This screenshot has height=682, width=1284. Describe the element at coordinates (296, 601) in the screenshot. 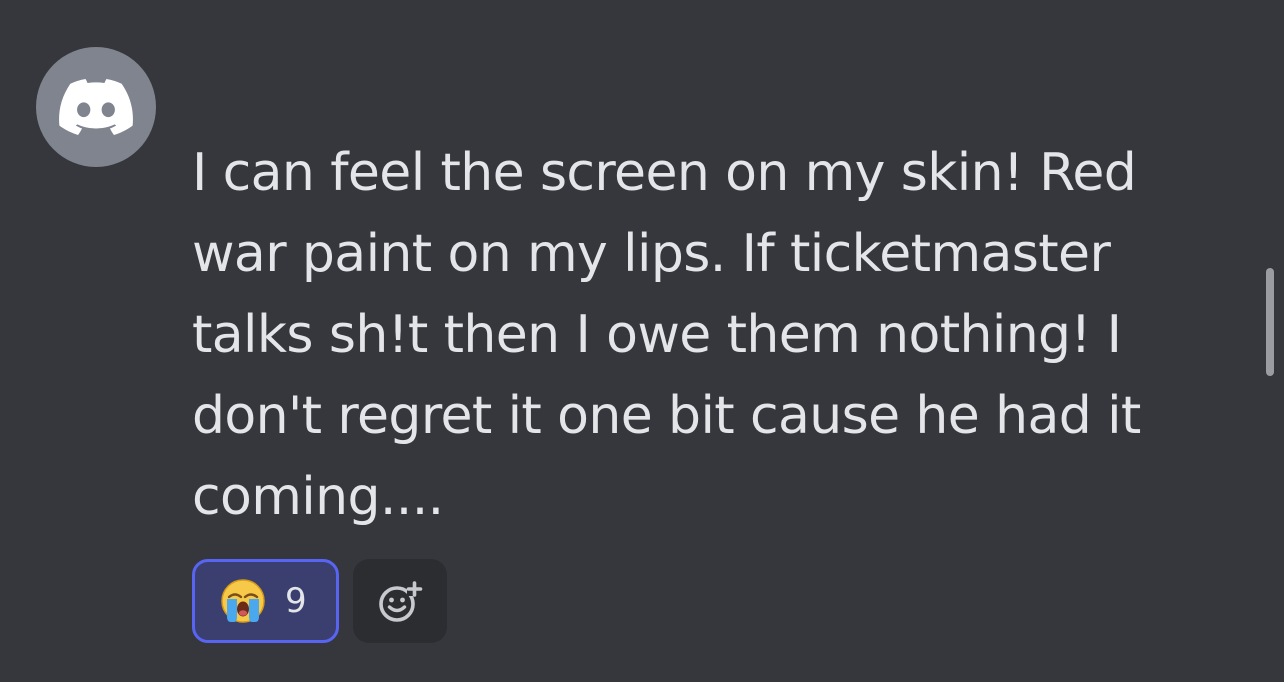

I see `reaction-count: 9` at that location.